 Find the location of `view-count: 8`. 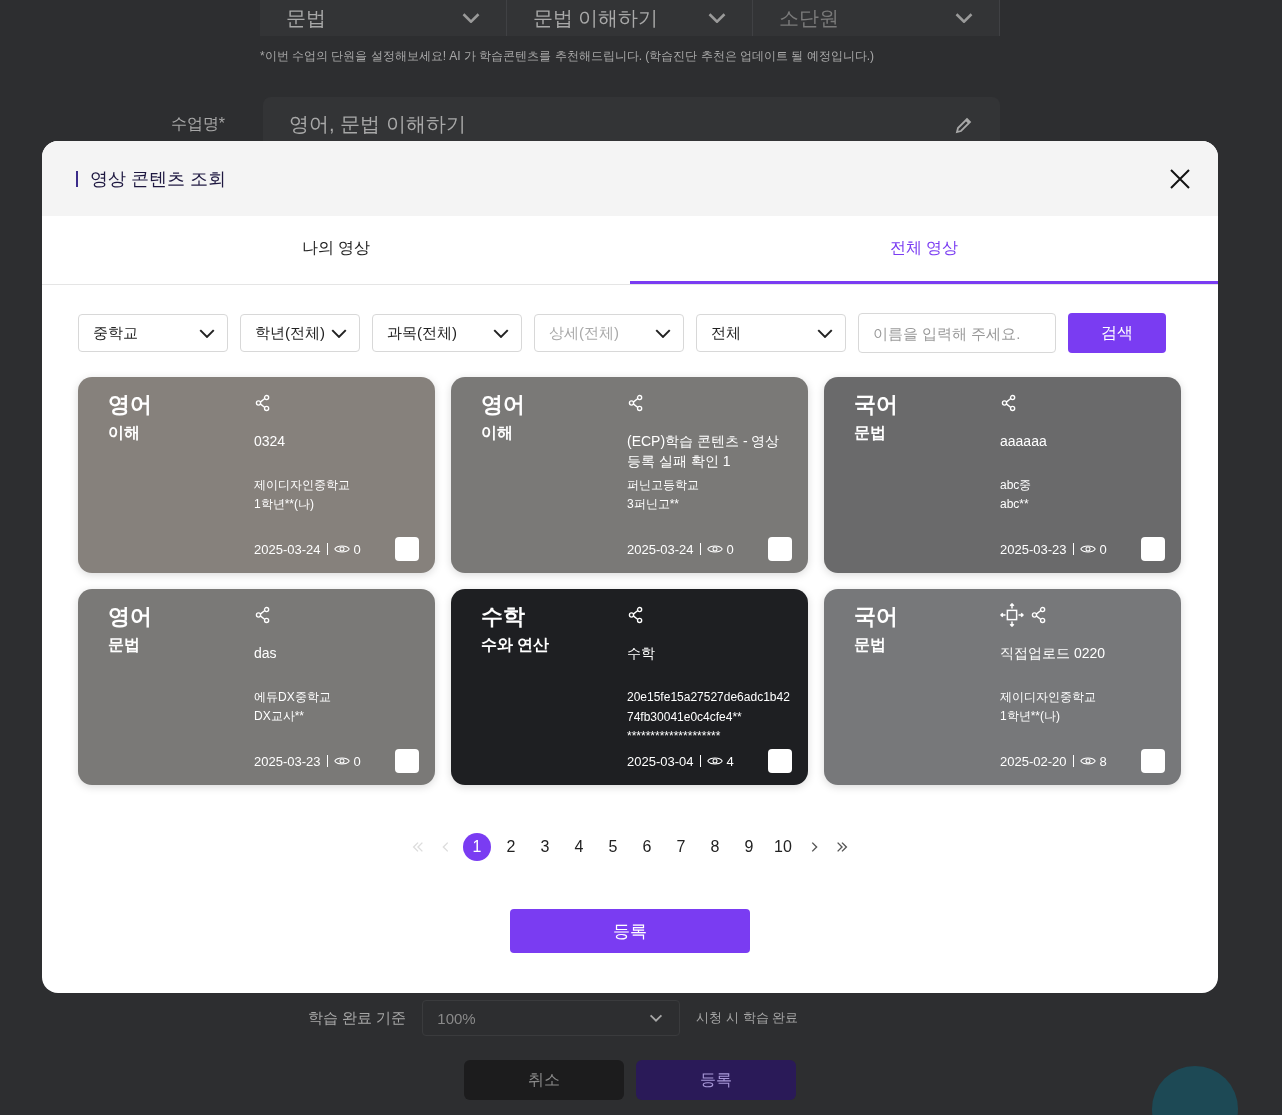

view-count: 8 is located at coordinates (1103, 761).